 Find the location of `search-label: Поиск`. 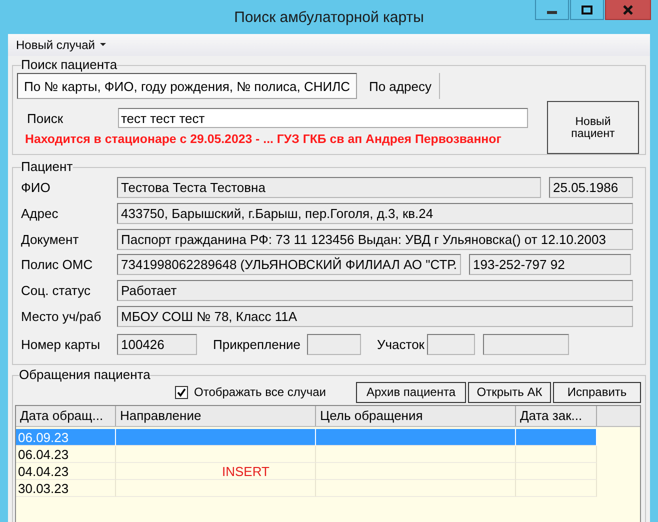

search-label: Поиск is located at coordinates (45, 118).